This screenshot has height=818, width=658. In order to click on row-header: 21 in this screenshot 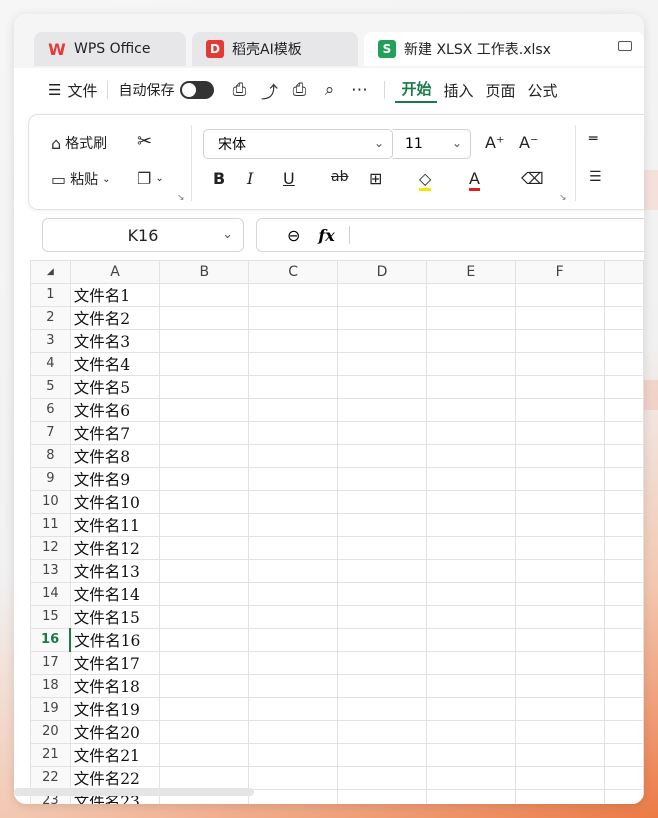, I will do `click(50, 754)`.